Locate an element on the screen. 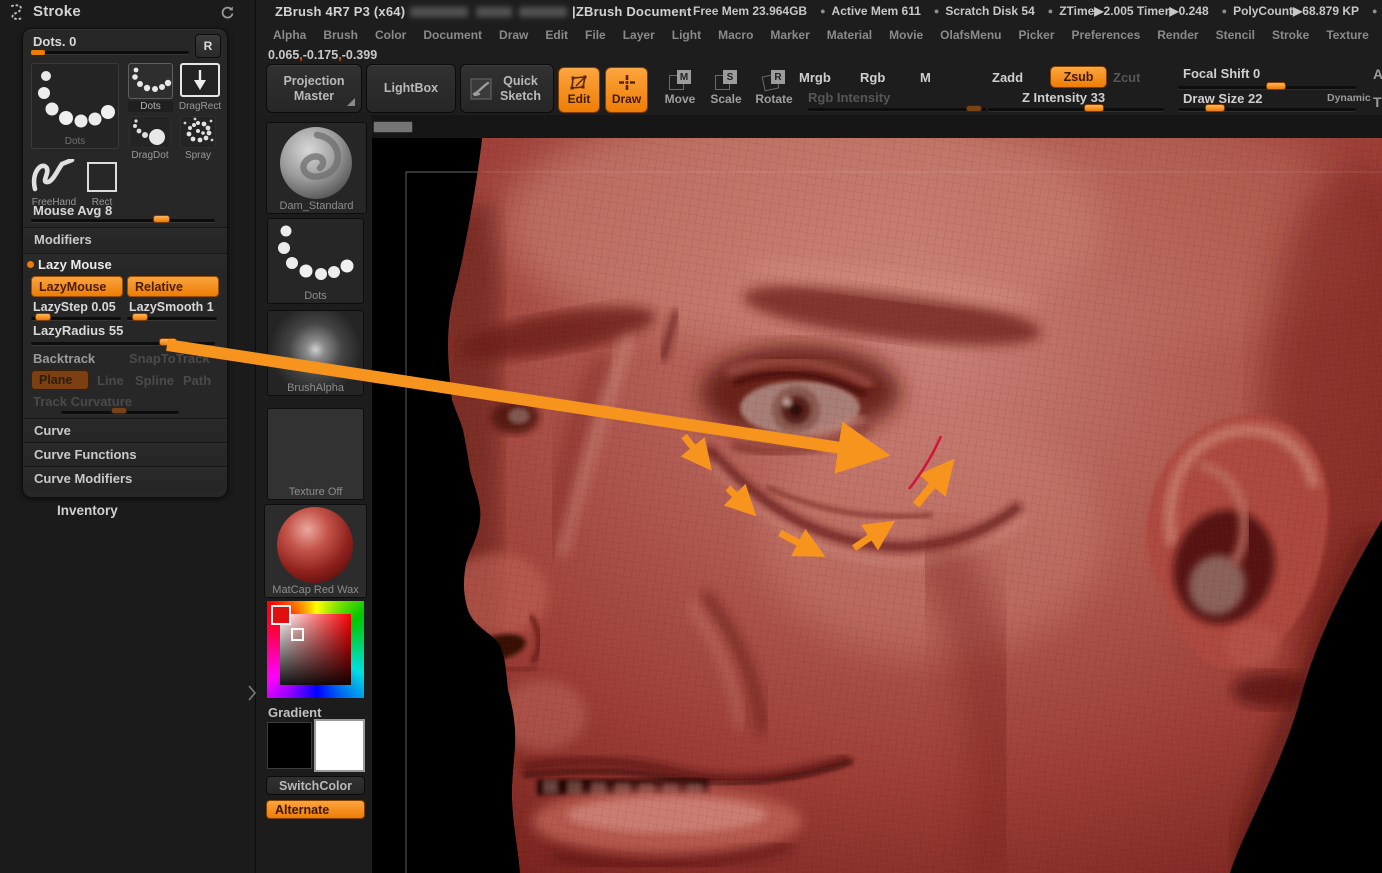 The height and width of the screenshot is (873, 1382). lightbox-button: LightBox is located at coordinates (411, 88).